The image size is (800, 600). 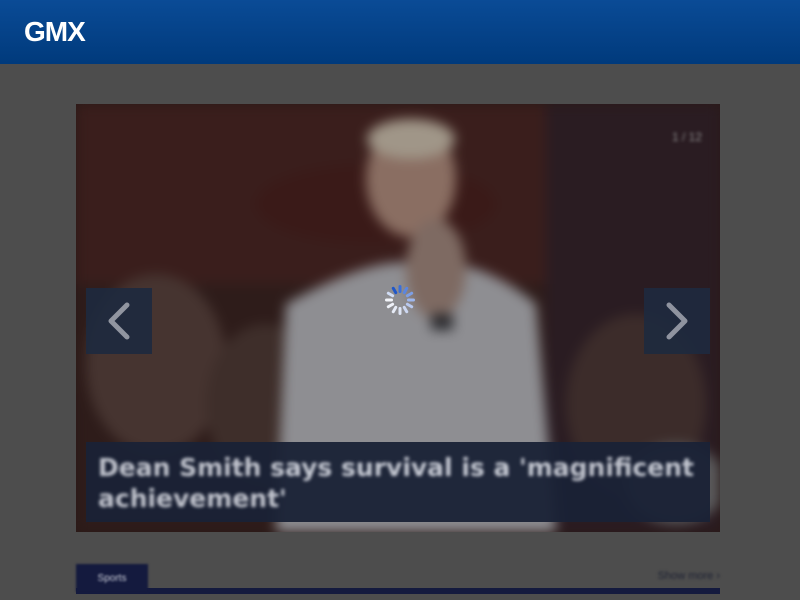 I want to click on carousel-next-button, so click(x=677, y=321).